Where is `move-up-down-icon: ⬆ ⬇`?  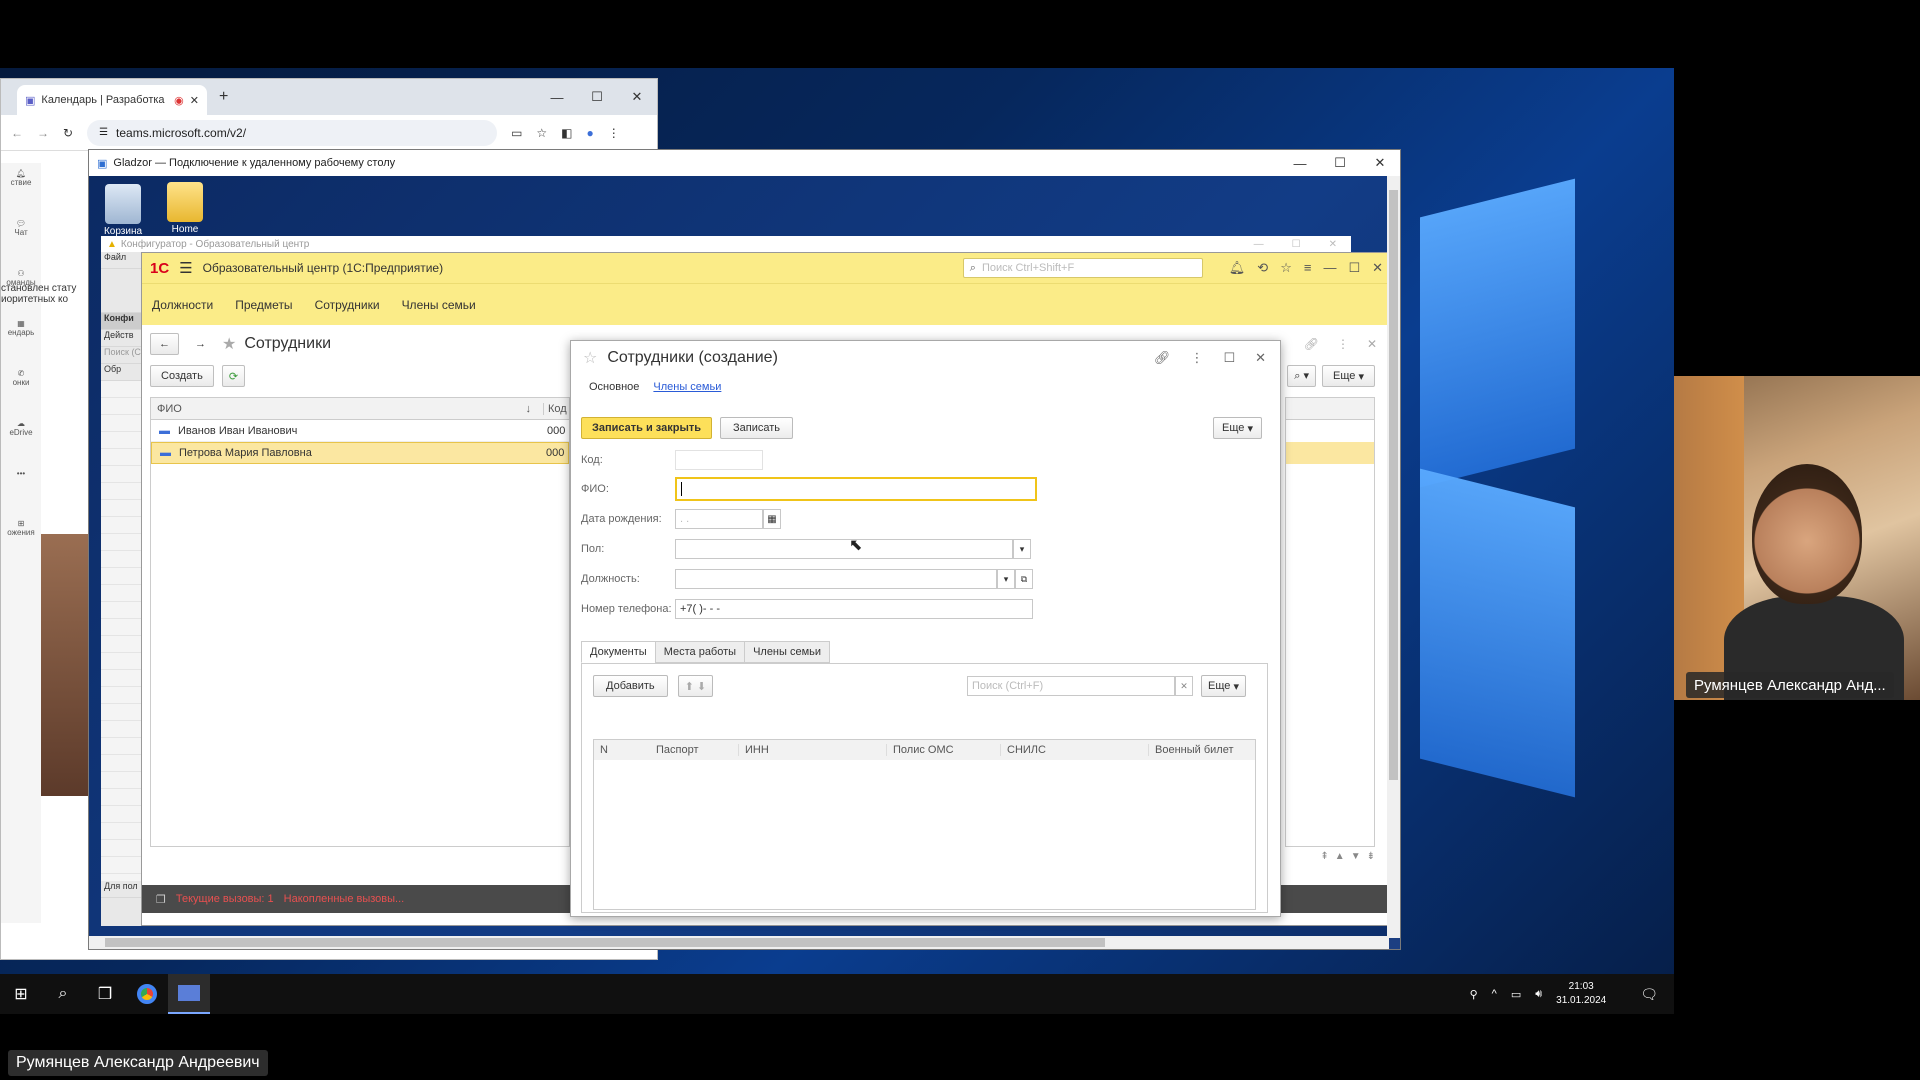 move-up-down-icon: ⬆ ⬇ is located at coordinates (695, 686).